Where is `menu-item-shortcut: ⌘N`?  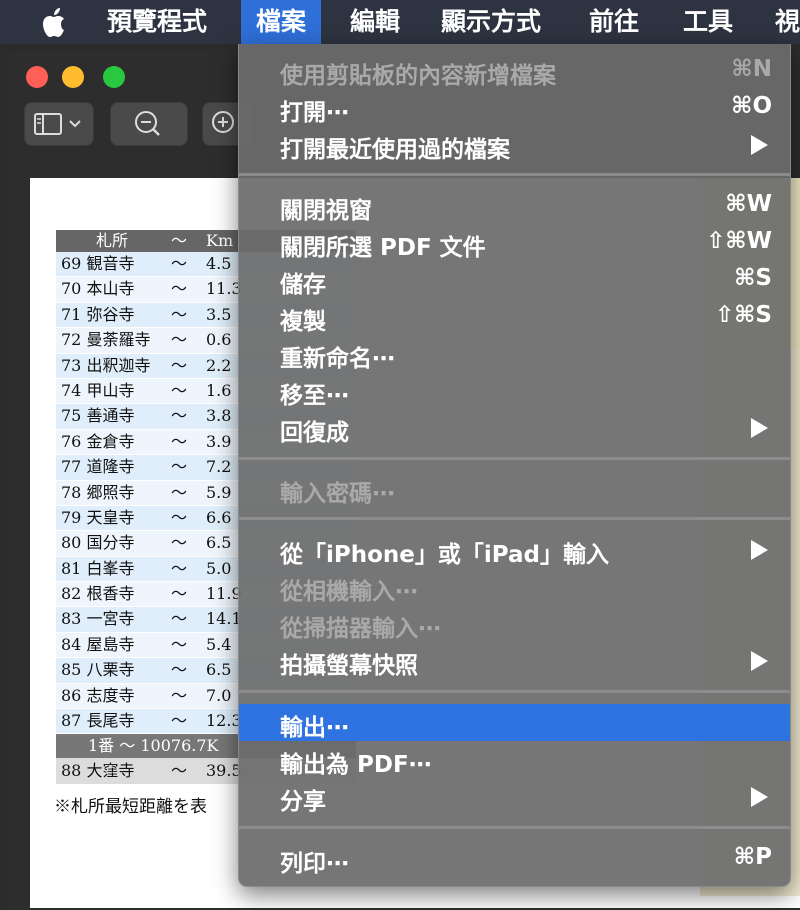 menu-item-shortcut: ⌘N is located at coordinates (751, 69).